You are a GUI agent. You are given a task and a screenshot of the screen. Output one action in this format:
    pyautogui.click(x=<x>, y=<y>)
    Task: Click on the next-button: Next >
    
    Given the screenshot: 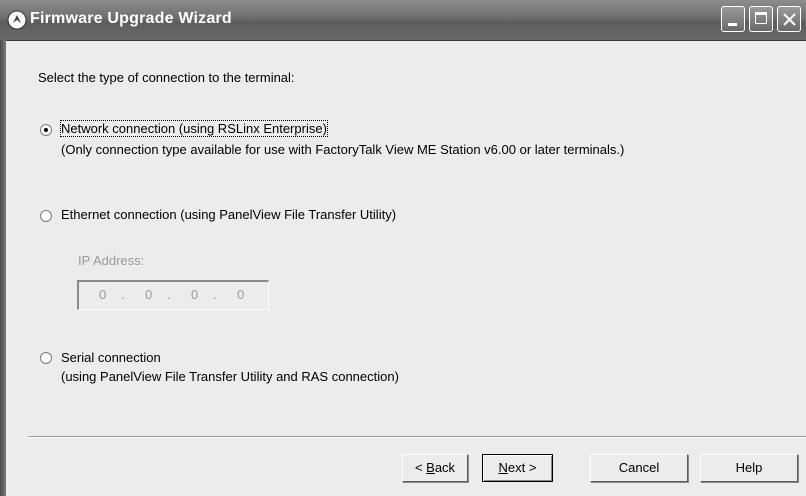 What is the action you would take?
    pyautogui.click(x=517, y=468)
    